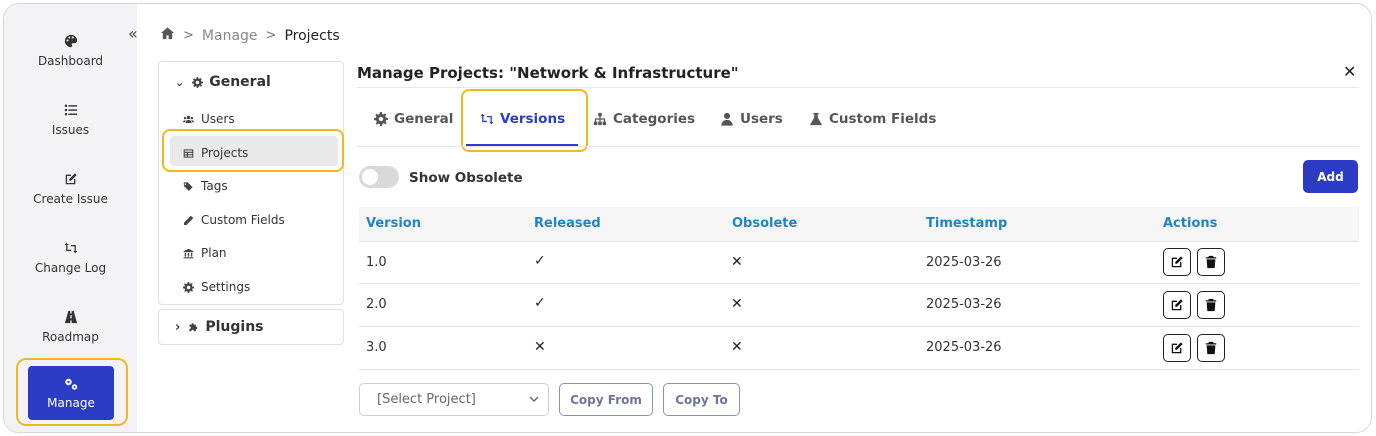 Image resolution: width=1376 pixels, height=436 pixels. What do you see at coordinates (816, 119) in the screenshot?
I see `flask-icon` at bounding box center [816, 119].